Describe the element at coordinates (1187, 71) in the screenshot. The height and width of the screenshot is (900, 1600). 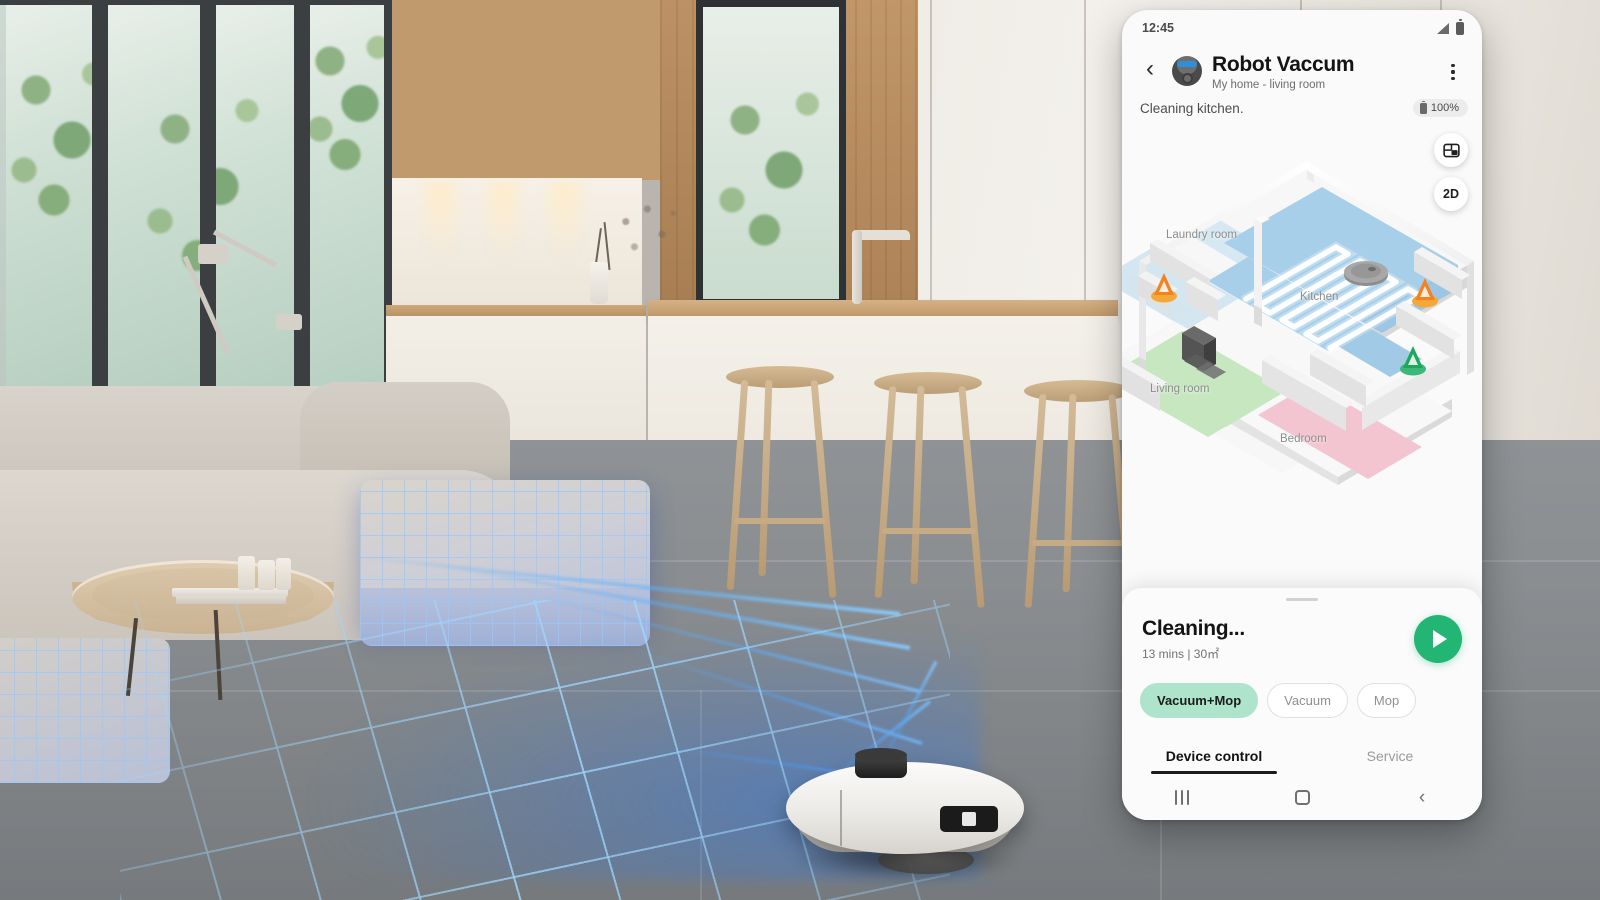
I see `robot-vacuum-icon` at that location.